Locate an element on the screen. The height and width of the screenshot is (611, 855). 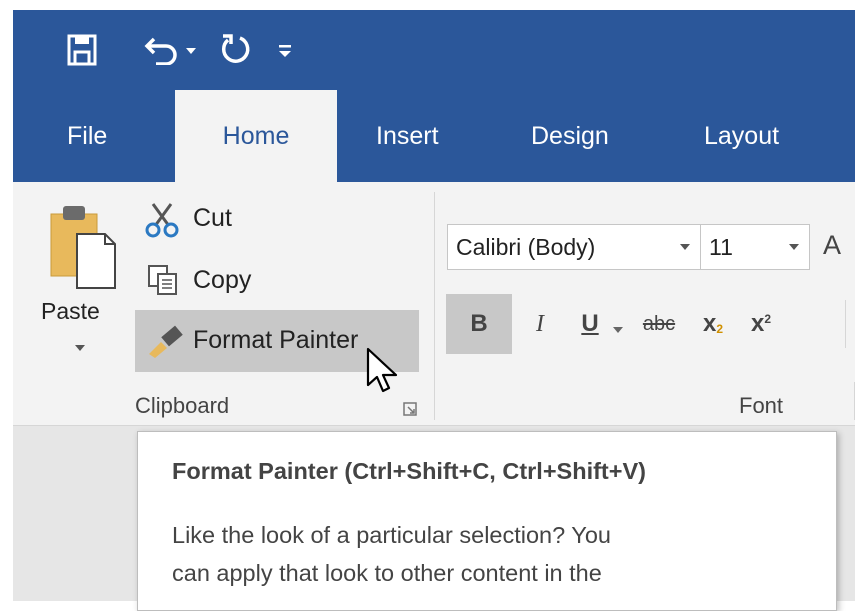
subscript-glyph: x is located at coordinates (709, 323).